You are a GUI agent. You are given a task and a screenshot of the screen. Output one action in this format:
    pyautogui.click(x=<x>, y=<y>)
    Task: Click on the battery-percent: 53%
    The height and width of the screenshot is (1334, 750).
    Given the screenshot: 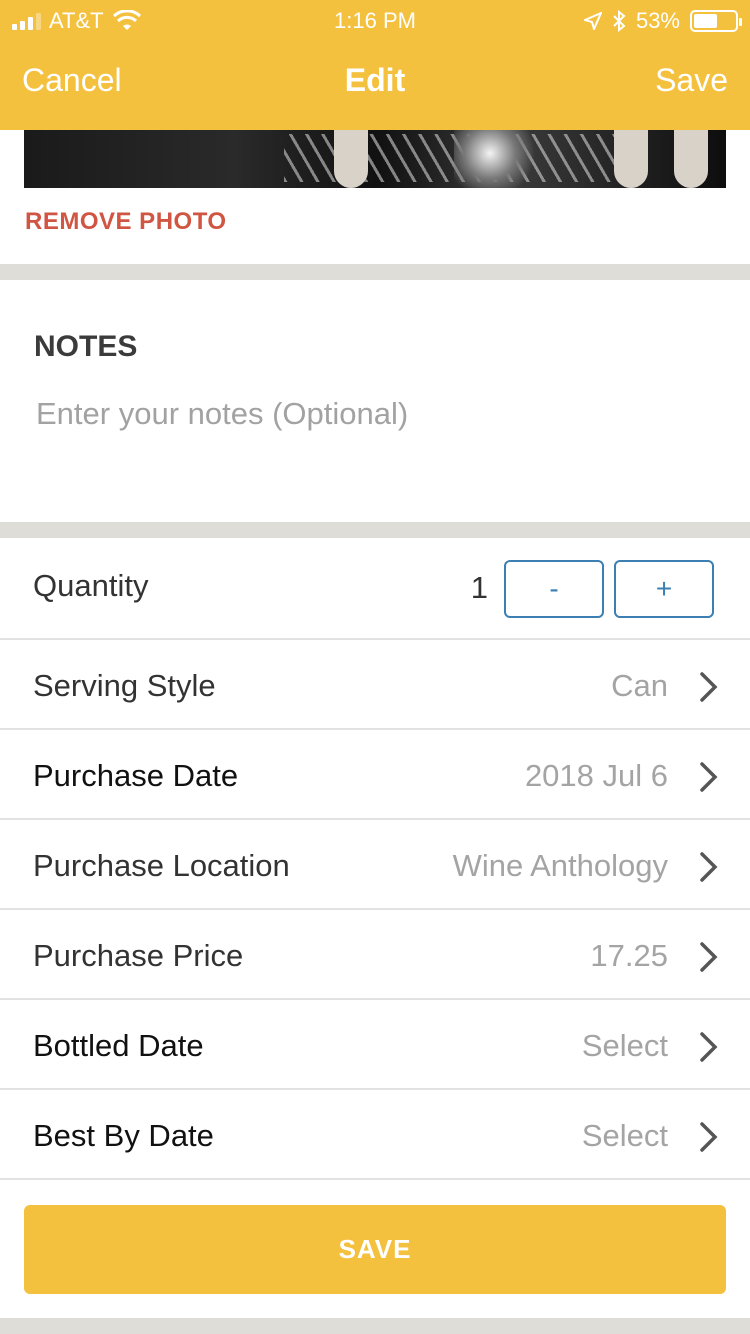 What is the action you would take?
    pyautogui.click(x=657, y=20)
    